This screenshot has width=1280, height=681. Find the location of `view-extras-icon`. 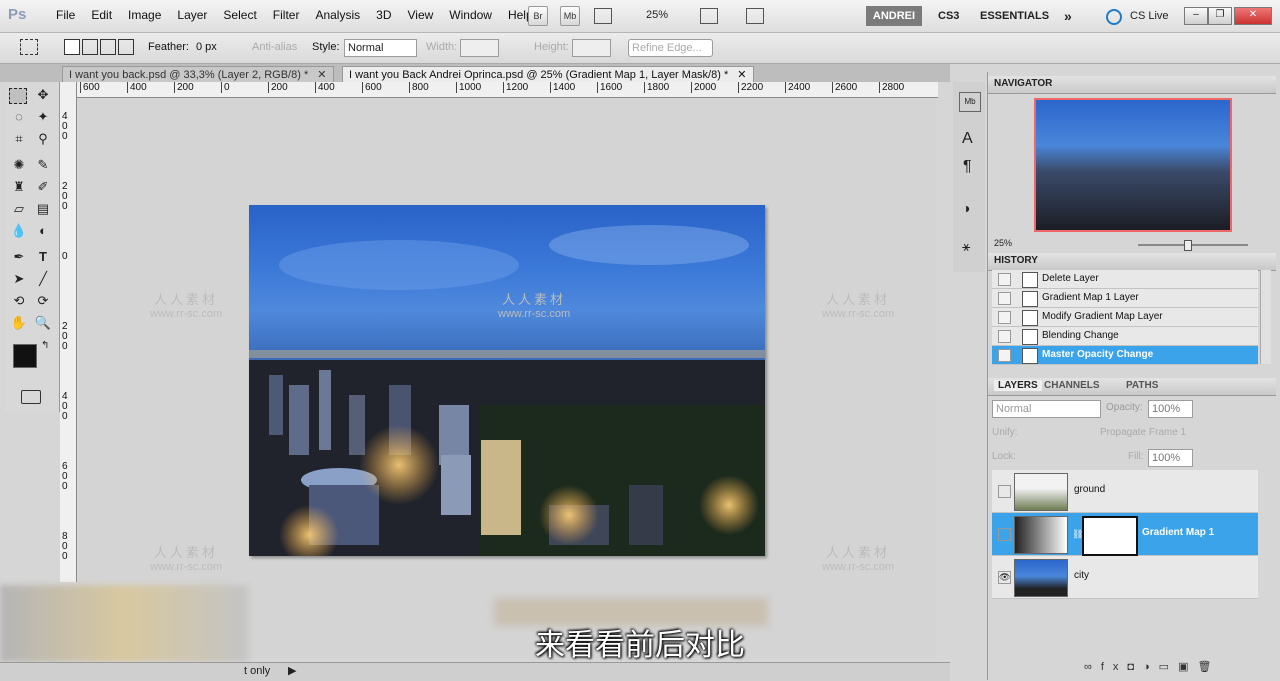

view-extras-icon is located at coordinates (603, 16).